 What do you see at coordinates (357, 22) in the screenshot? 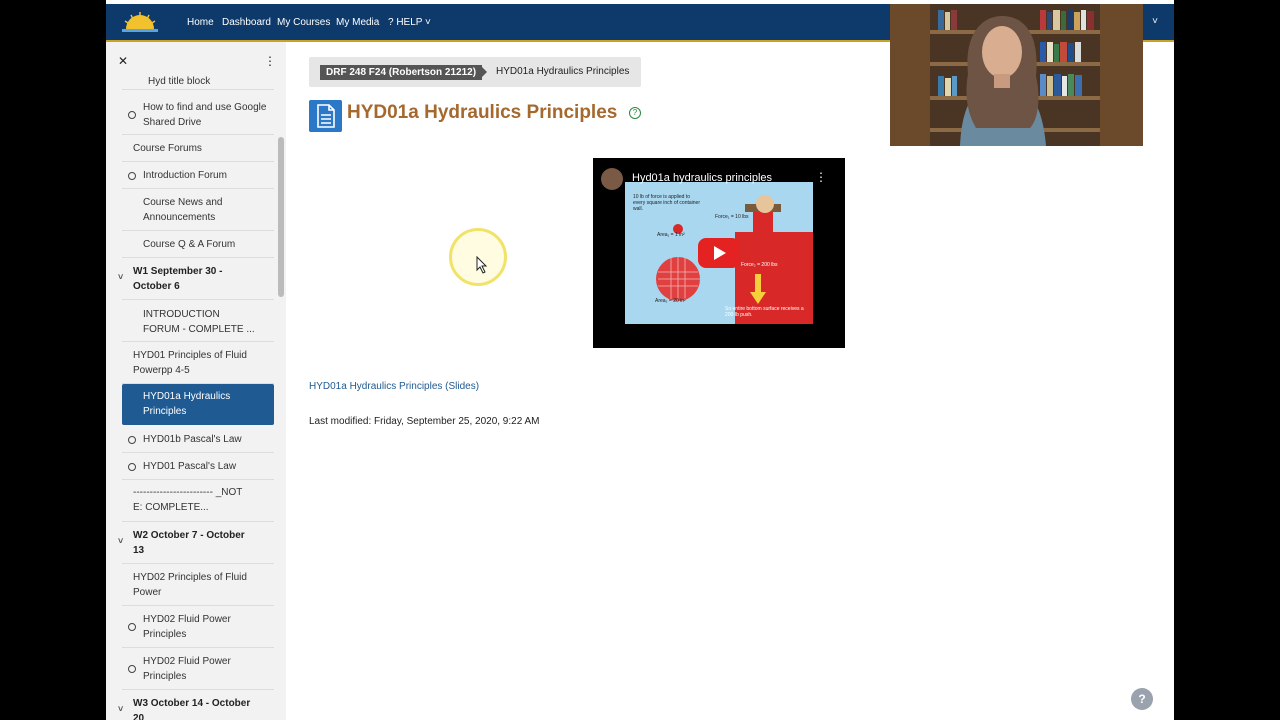
I see `nav-my-media-link: My Media` at bounding box center [357, 22].